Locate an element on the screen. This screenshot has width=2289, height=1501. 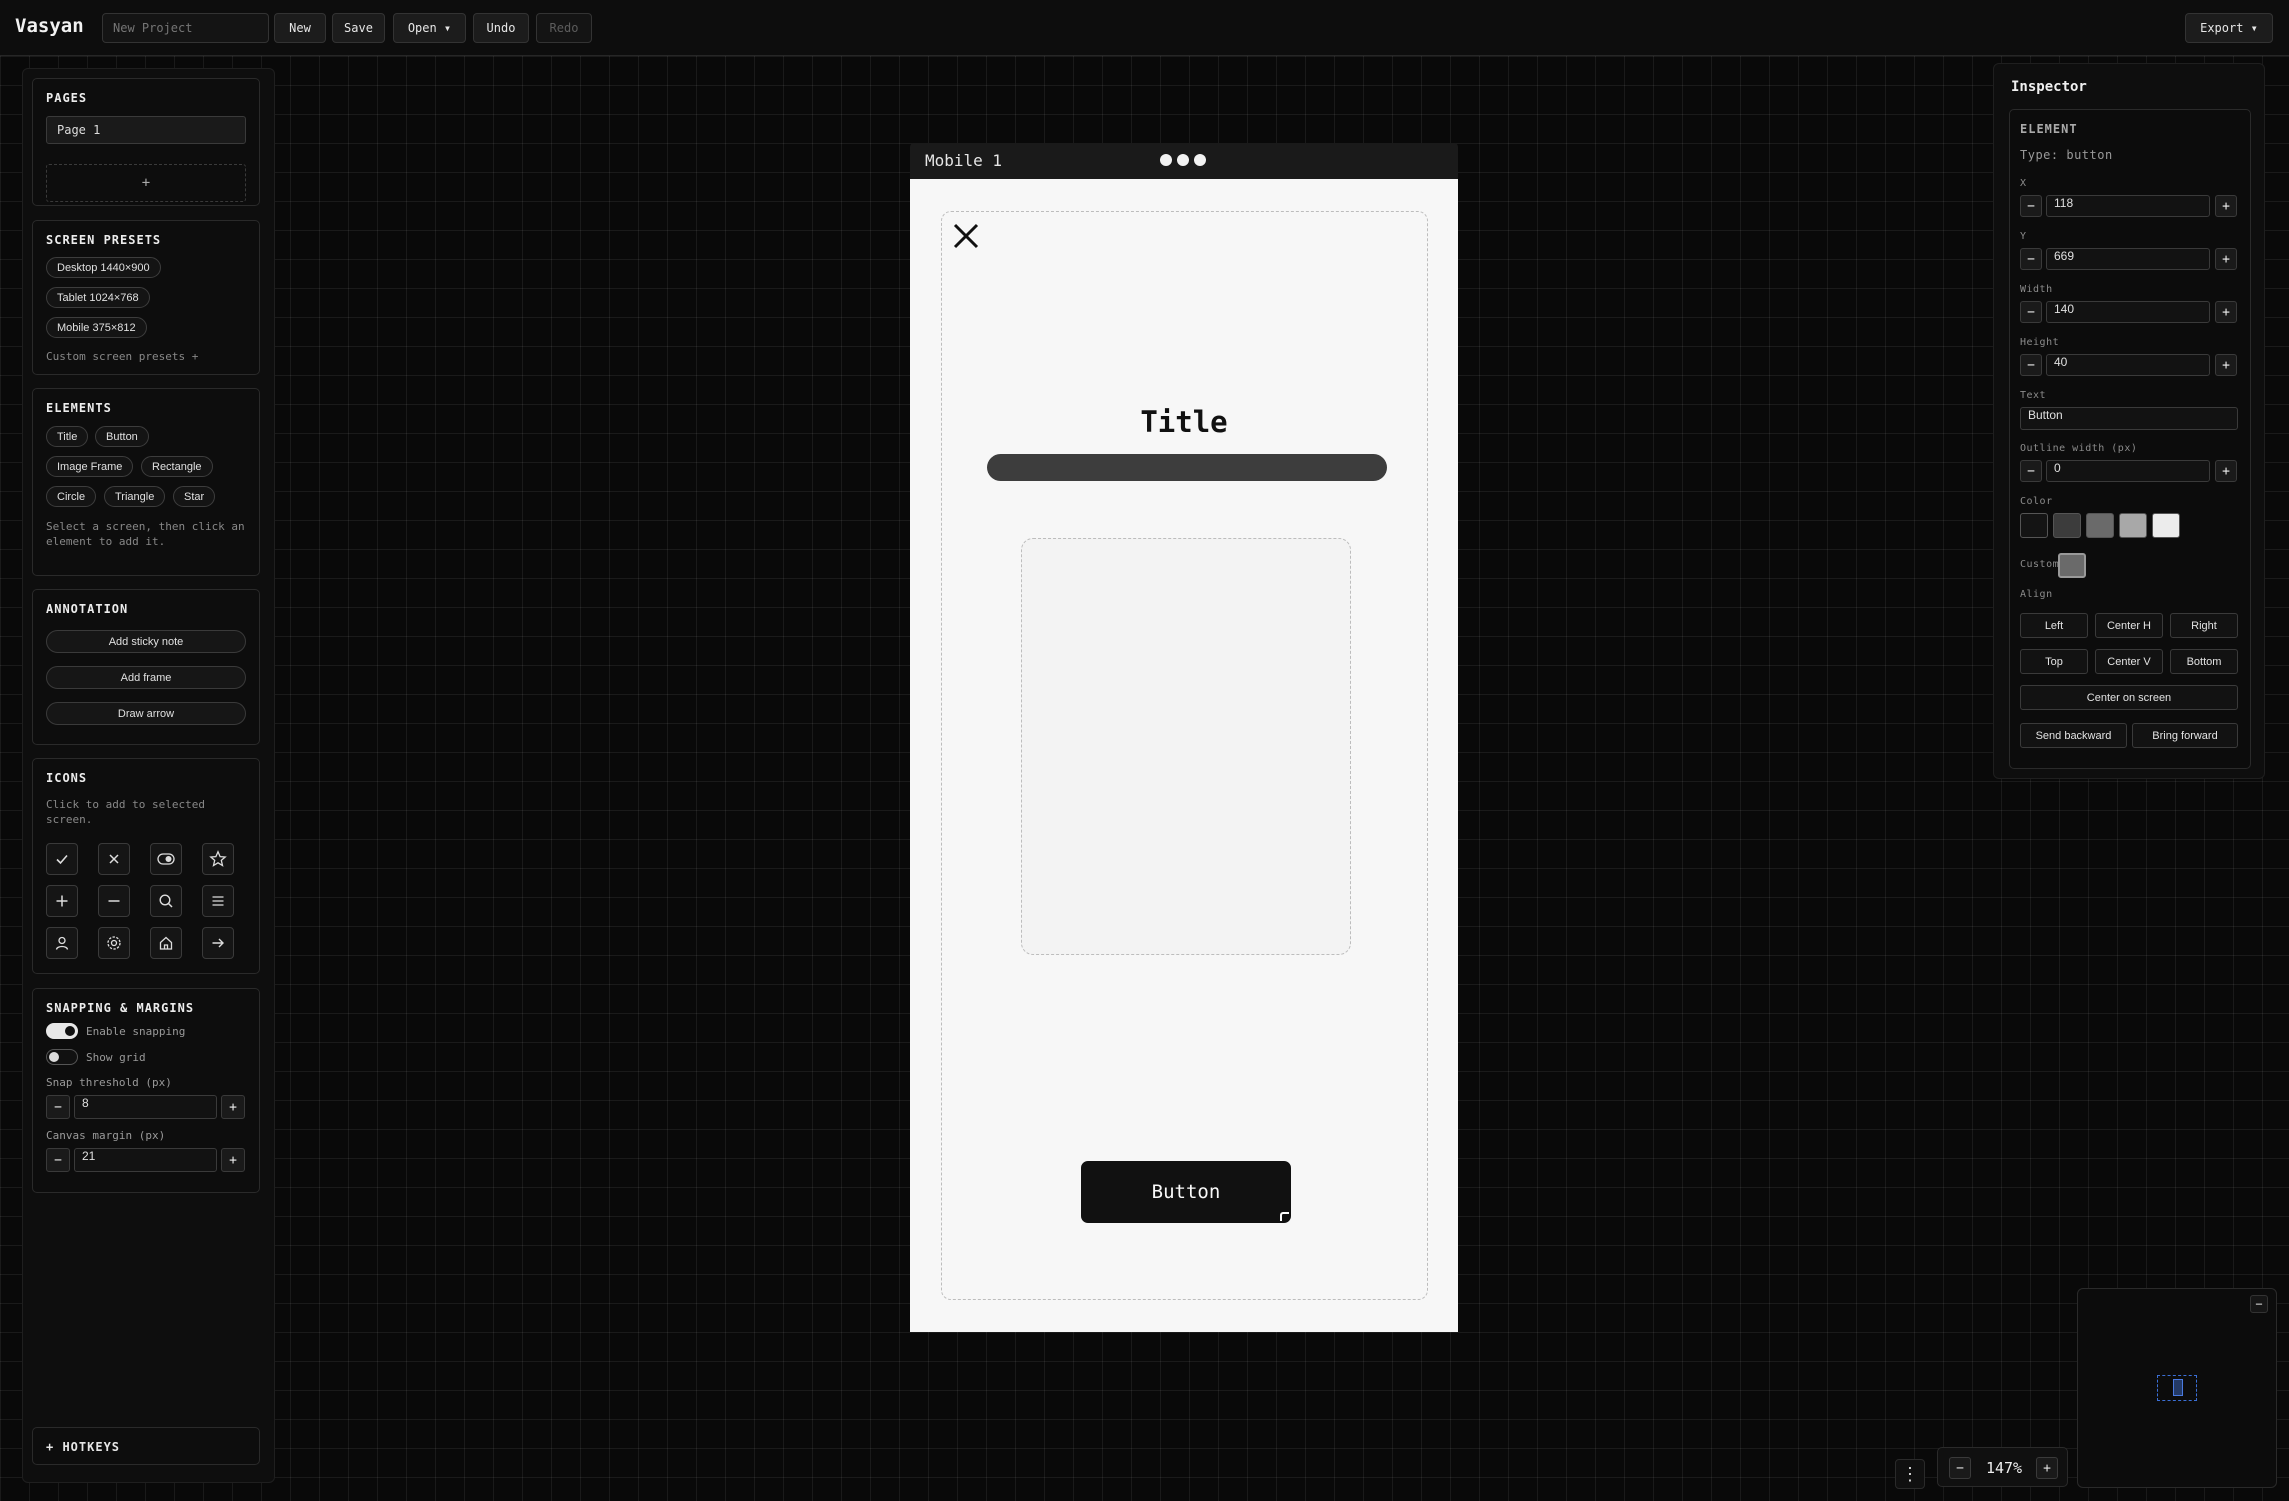
width-decrement: − is located at coordinates (2031, 312).